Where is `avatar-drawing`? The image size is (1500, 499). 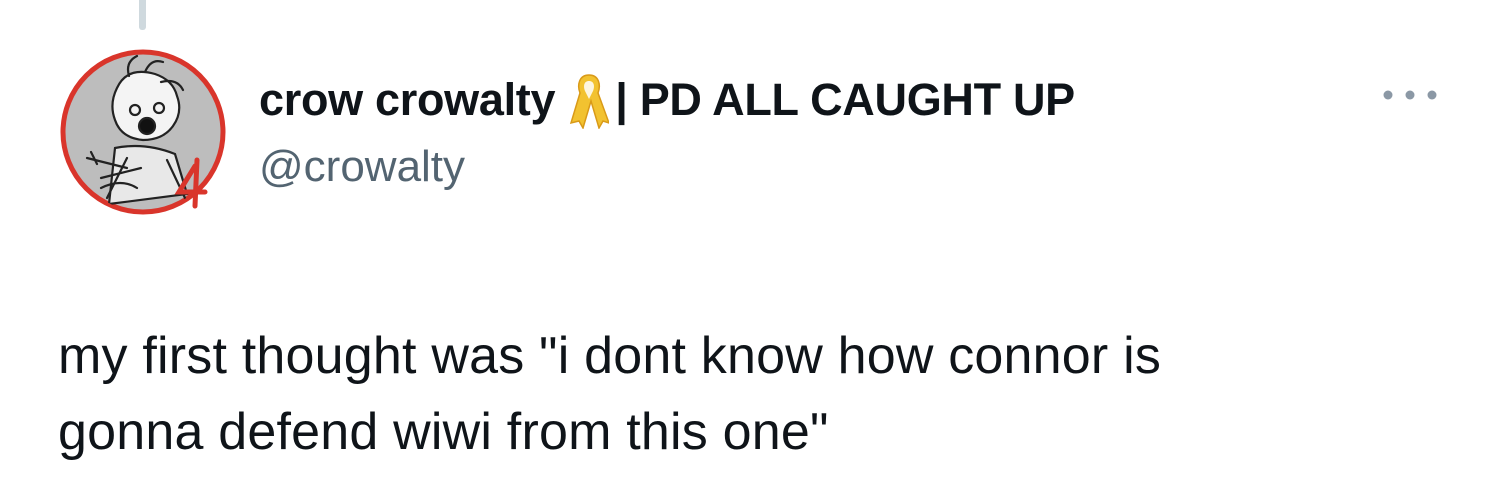 avatar-drawing is located at coordinates (143, 132).